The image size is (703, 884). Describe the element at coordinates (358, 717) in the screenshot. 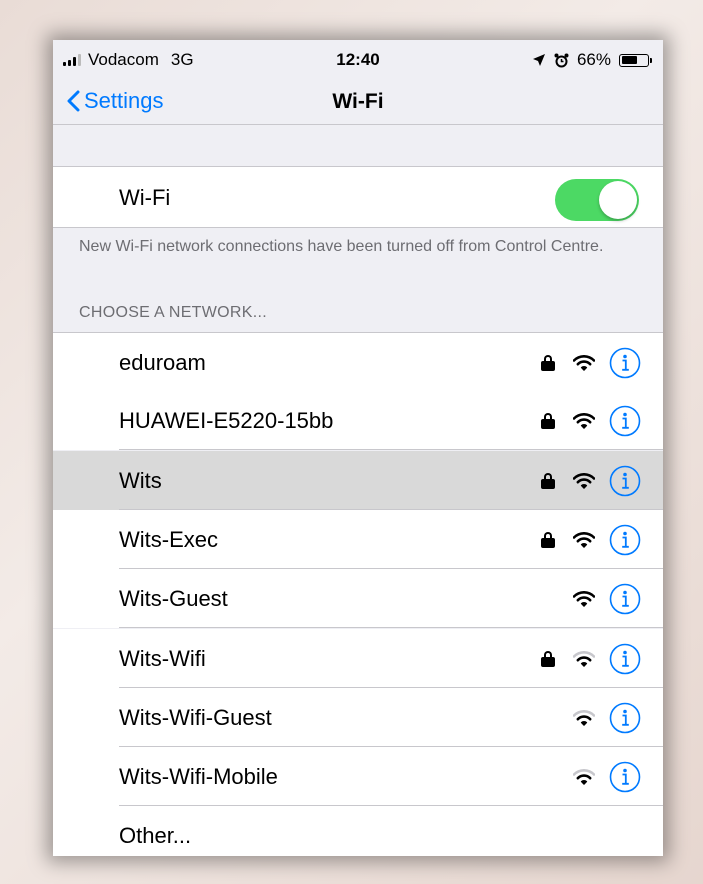

I see `network-row: Wits-Wifi-Guest` at that location.